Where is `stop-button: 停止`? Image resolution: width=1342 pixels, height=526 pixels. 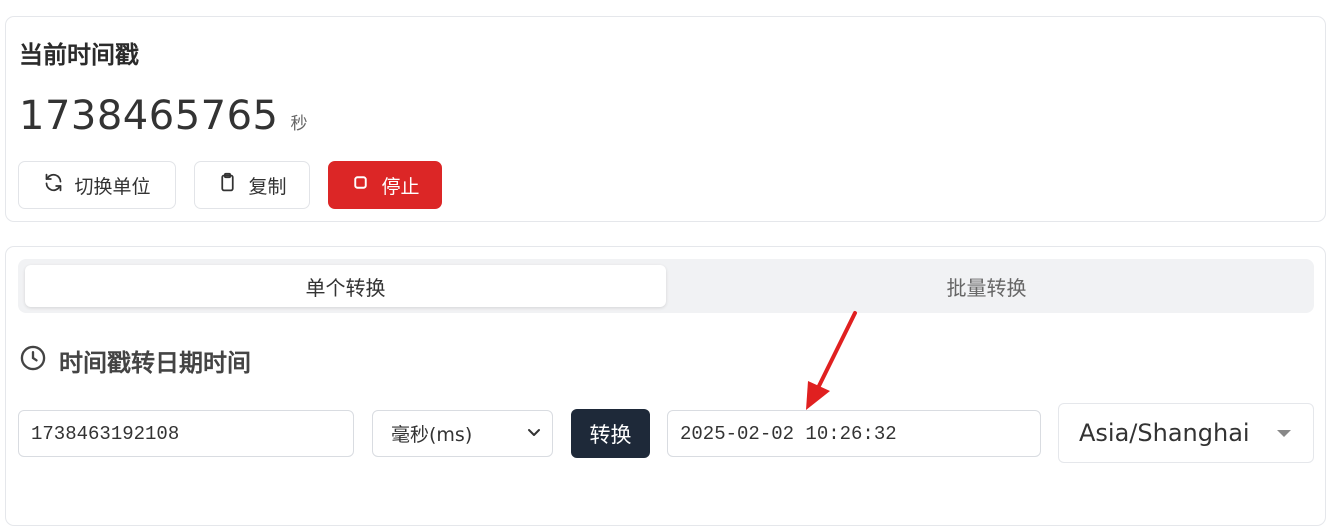
stop-button: 停止 is located at coordinates (385, 185).